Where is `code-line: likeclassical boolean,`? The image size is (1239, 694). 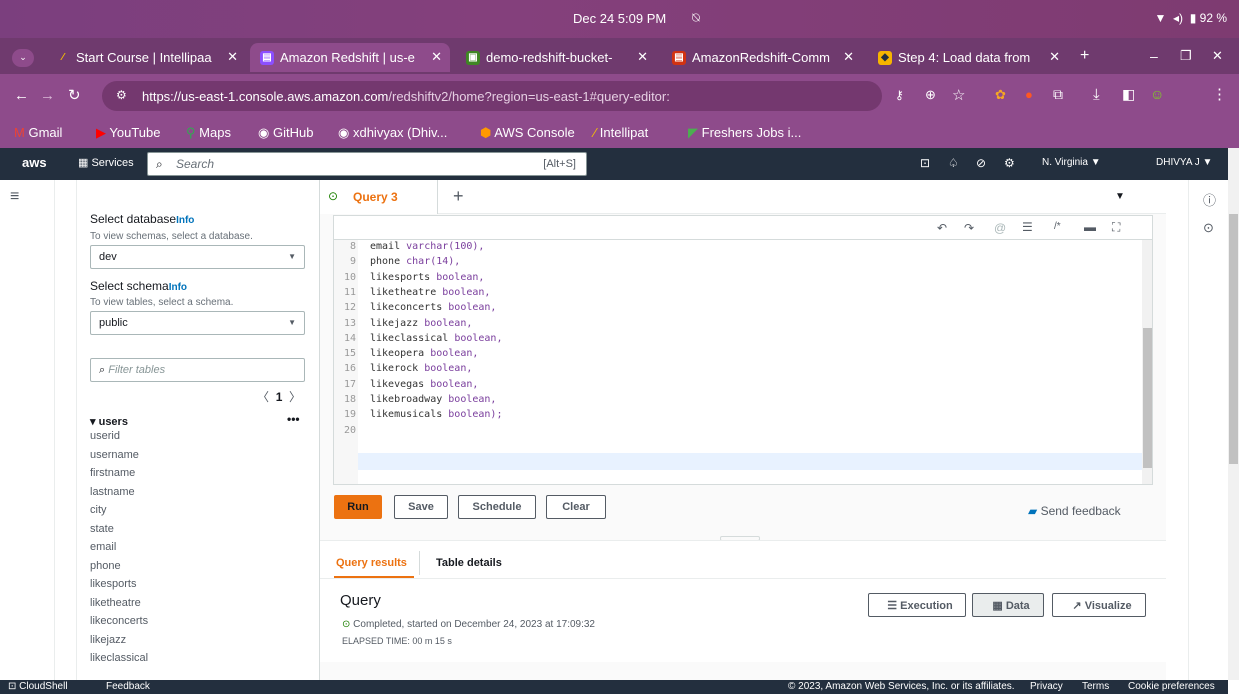 code-line: likeclassical boolean, is located at coordinates (436, 338).